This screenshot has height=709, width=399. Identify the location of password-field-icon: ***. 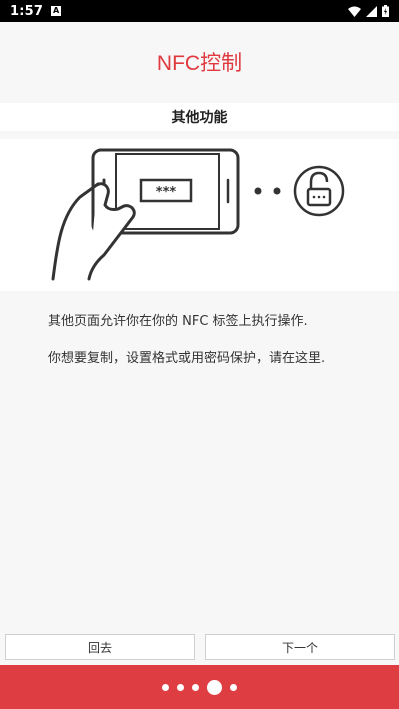
(166, 190).